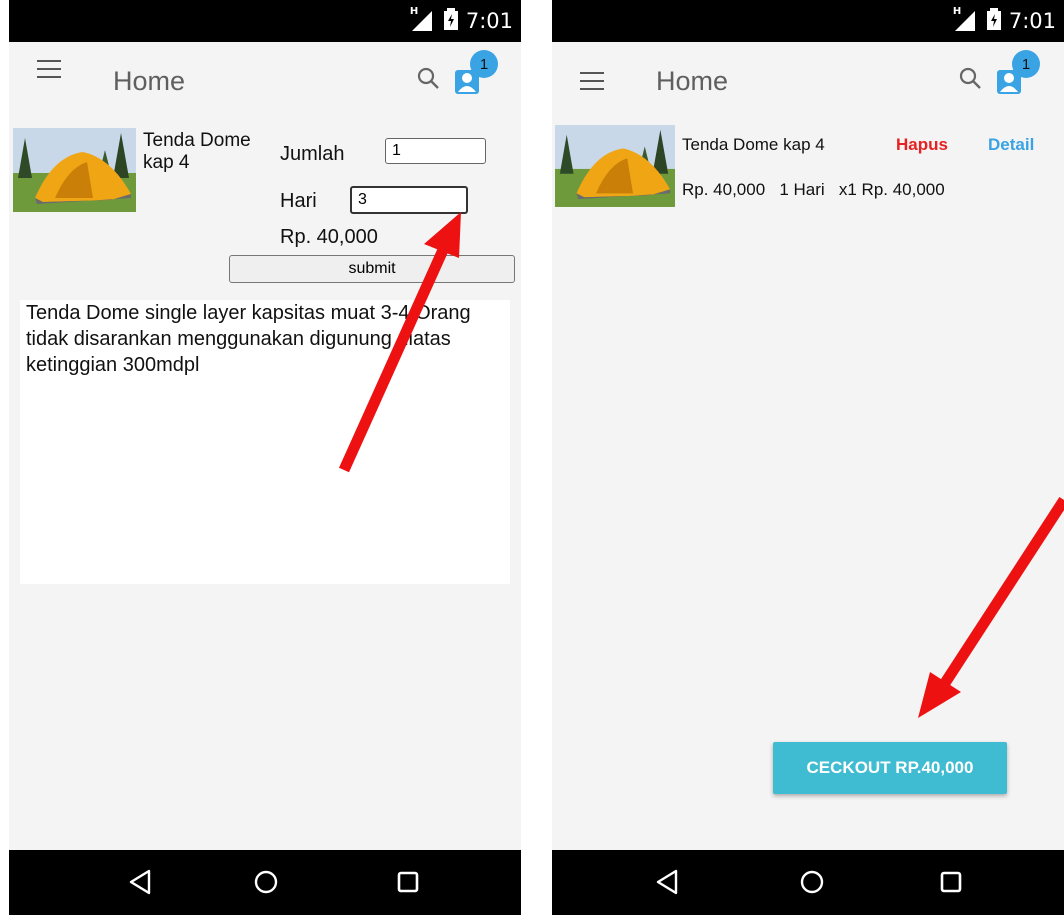  I want to click on submit-button: submit, so click(372, 269).